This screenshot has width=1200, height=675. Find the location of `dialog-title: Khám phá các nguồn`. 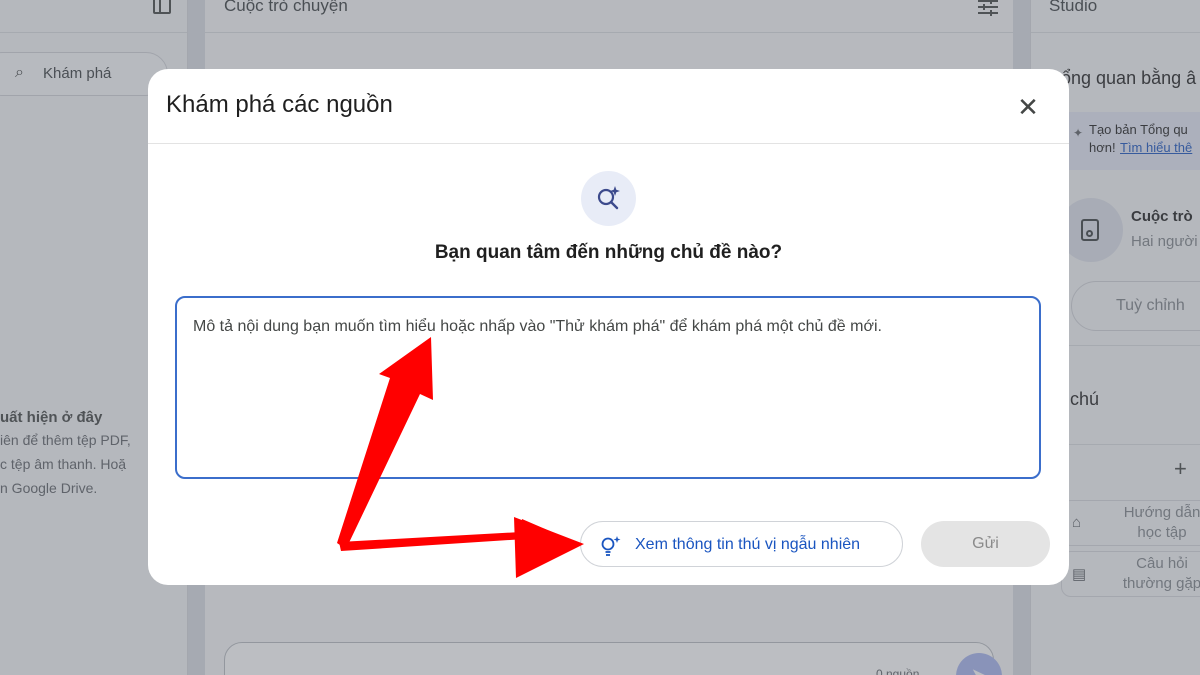

dialog-title: Khám phá các nguồn is located at coordinates (279, 104).